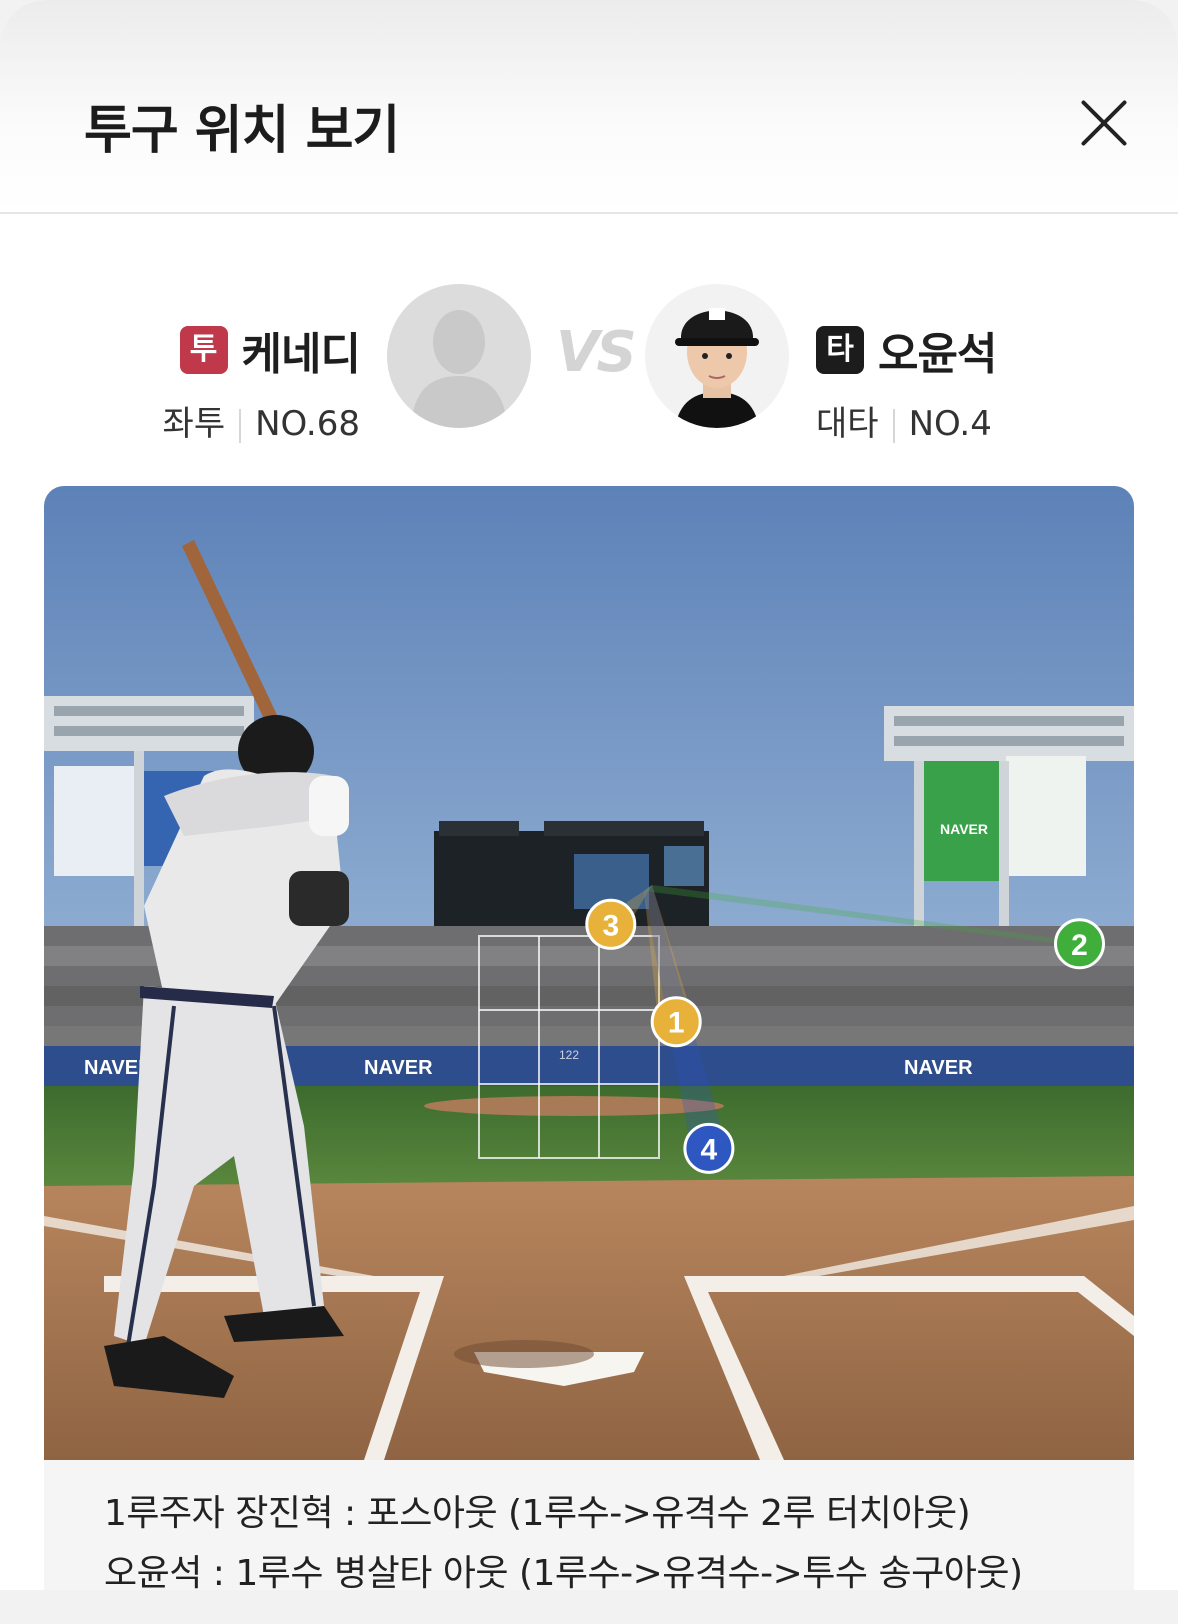 The image size is (1178, 1624). I want to click on batter-avatar, so click(717, 356).